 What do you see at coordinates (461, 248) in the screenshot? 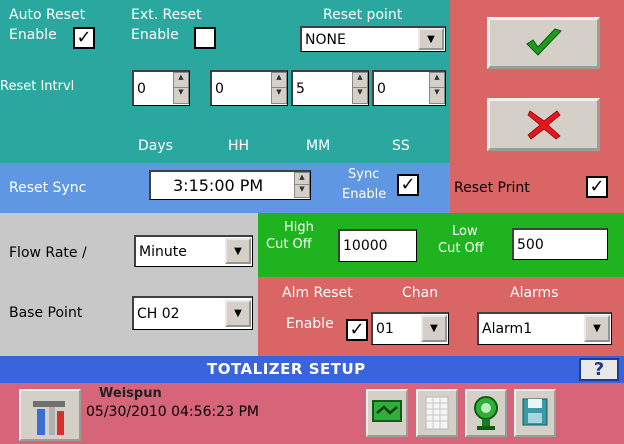
I see `low-cutoff-label-2: Cut Off` at bounding box center [461, 248].